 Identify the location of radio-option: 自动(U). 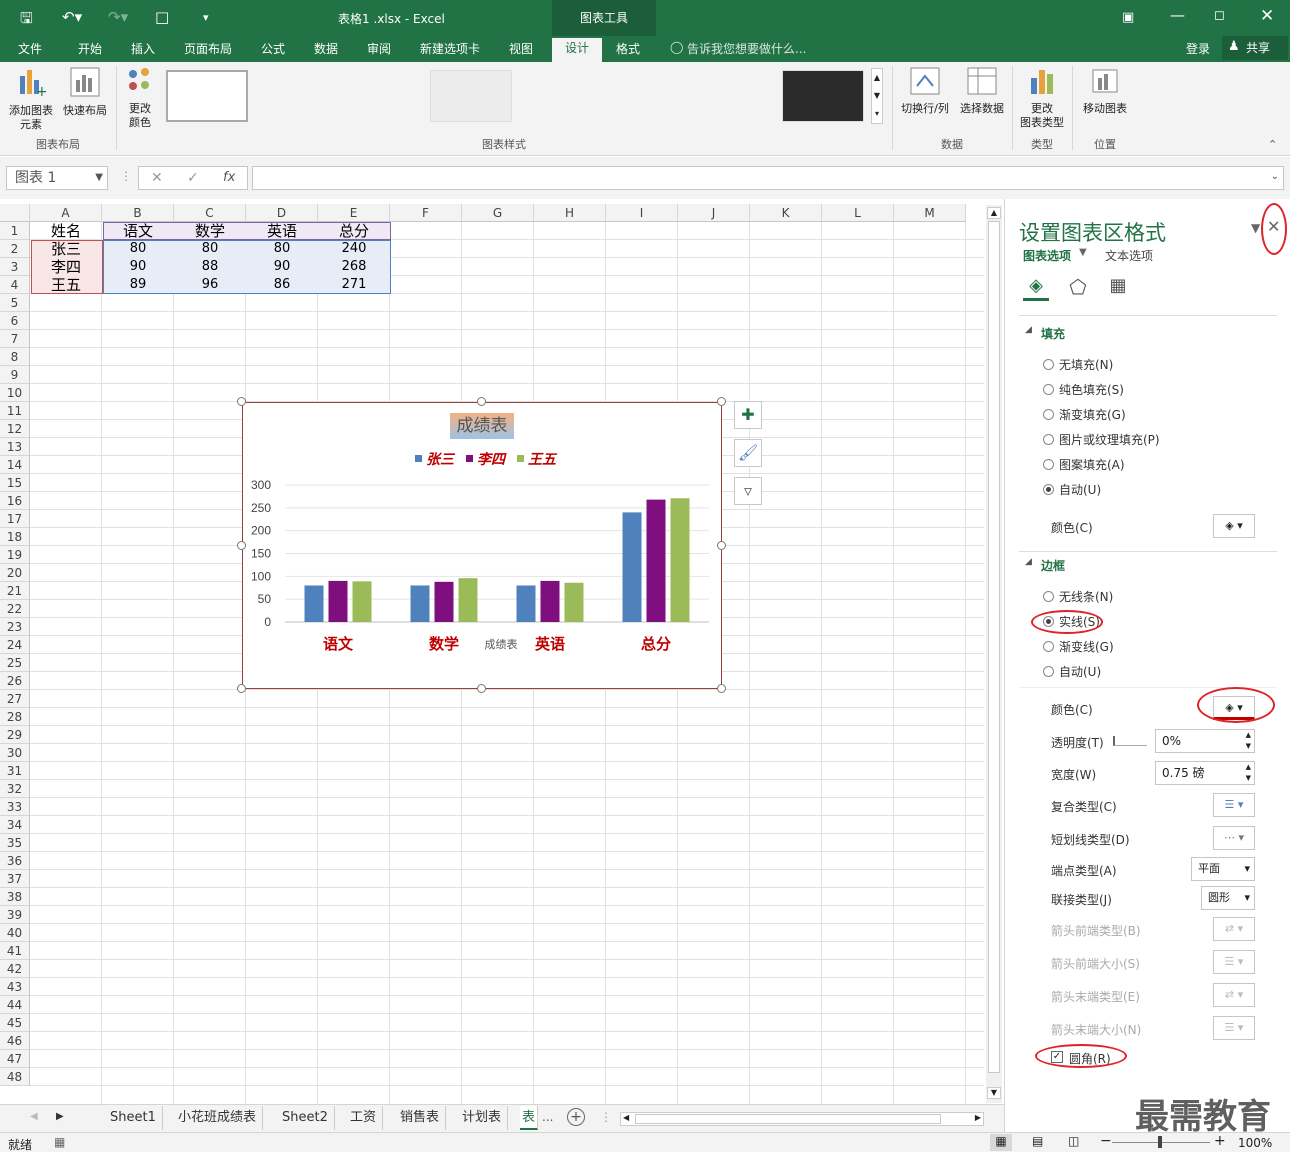
(1072, 489).